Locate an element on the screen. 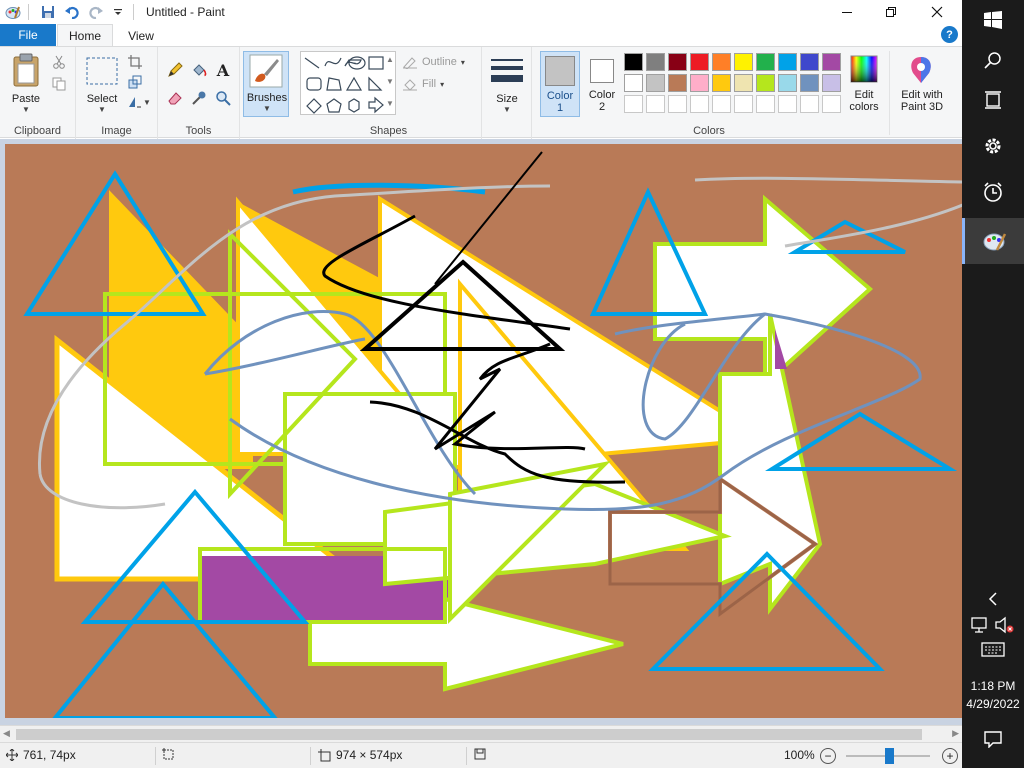 The height and width of the screenshot is (768, 1024). minimize-button is located at coordinates (847, 12).